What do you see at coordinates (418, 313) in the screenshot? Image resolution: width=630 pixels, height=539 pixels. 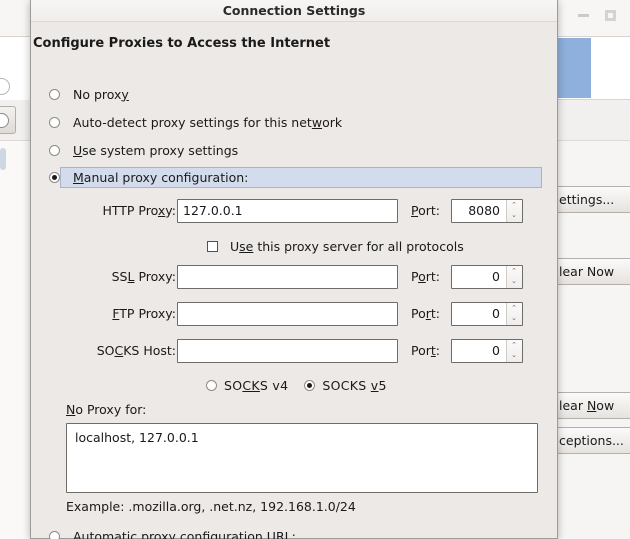 I see `label-prefix: Po` at bounding box center [418, 313].